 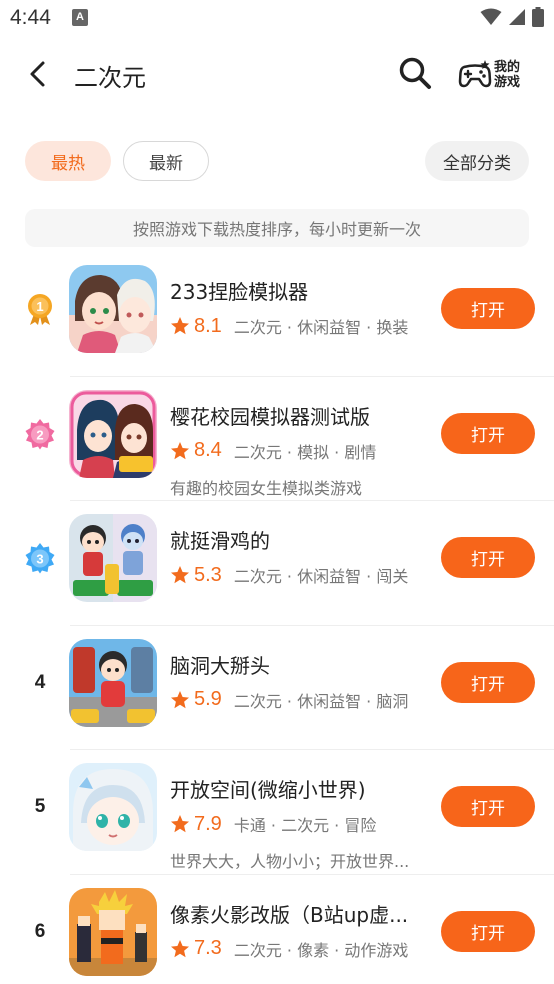 I want to click on game-score: 8.1, so click(x=208, y=325).